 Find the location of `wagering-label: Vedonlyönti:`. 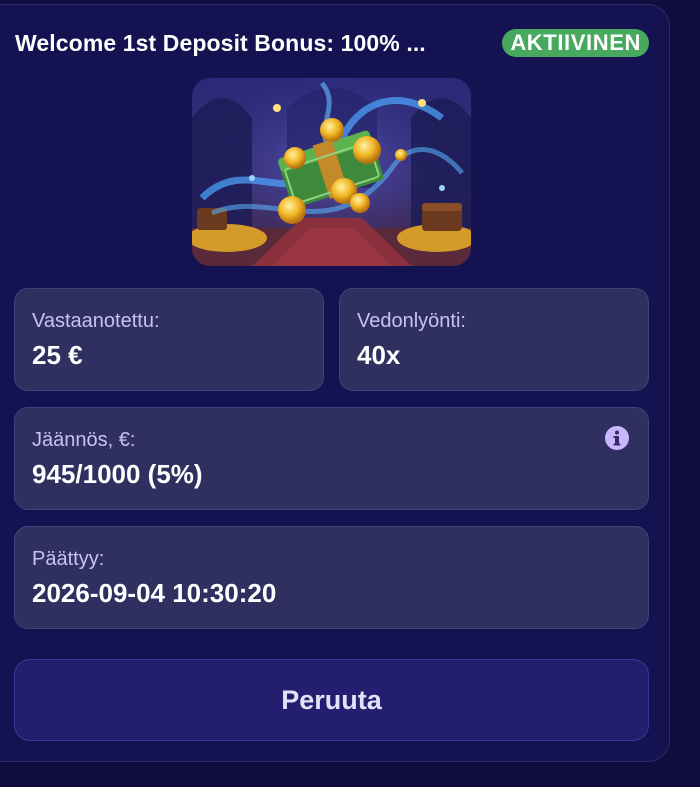

wagering-label: Vedonlyönti: is located at coordinates (411, 321).